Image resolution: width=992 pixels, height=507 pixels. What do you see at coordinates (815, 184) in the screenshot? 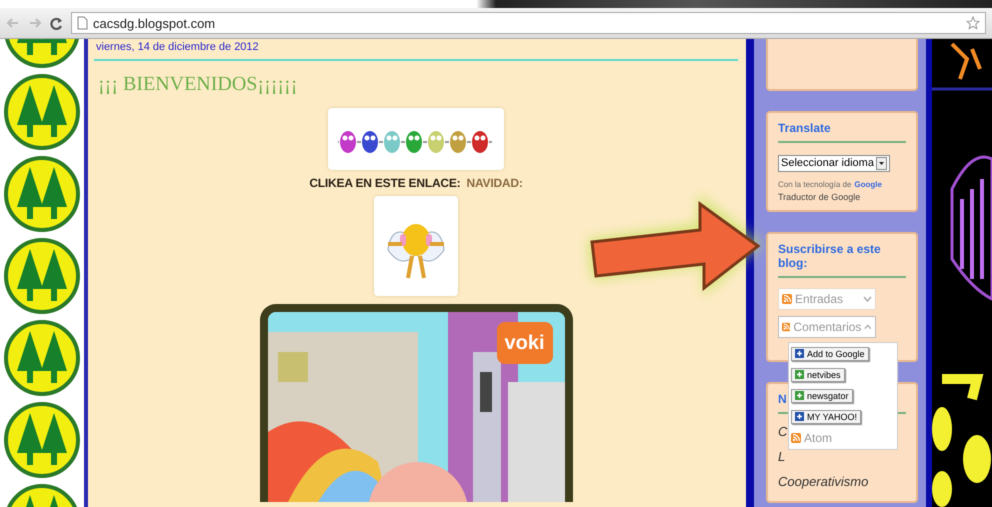
I see `powered-by-text: Con la tecnología de` at bounding box center [815, 184].